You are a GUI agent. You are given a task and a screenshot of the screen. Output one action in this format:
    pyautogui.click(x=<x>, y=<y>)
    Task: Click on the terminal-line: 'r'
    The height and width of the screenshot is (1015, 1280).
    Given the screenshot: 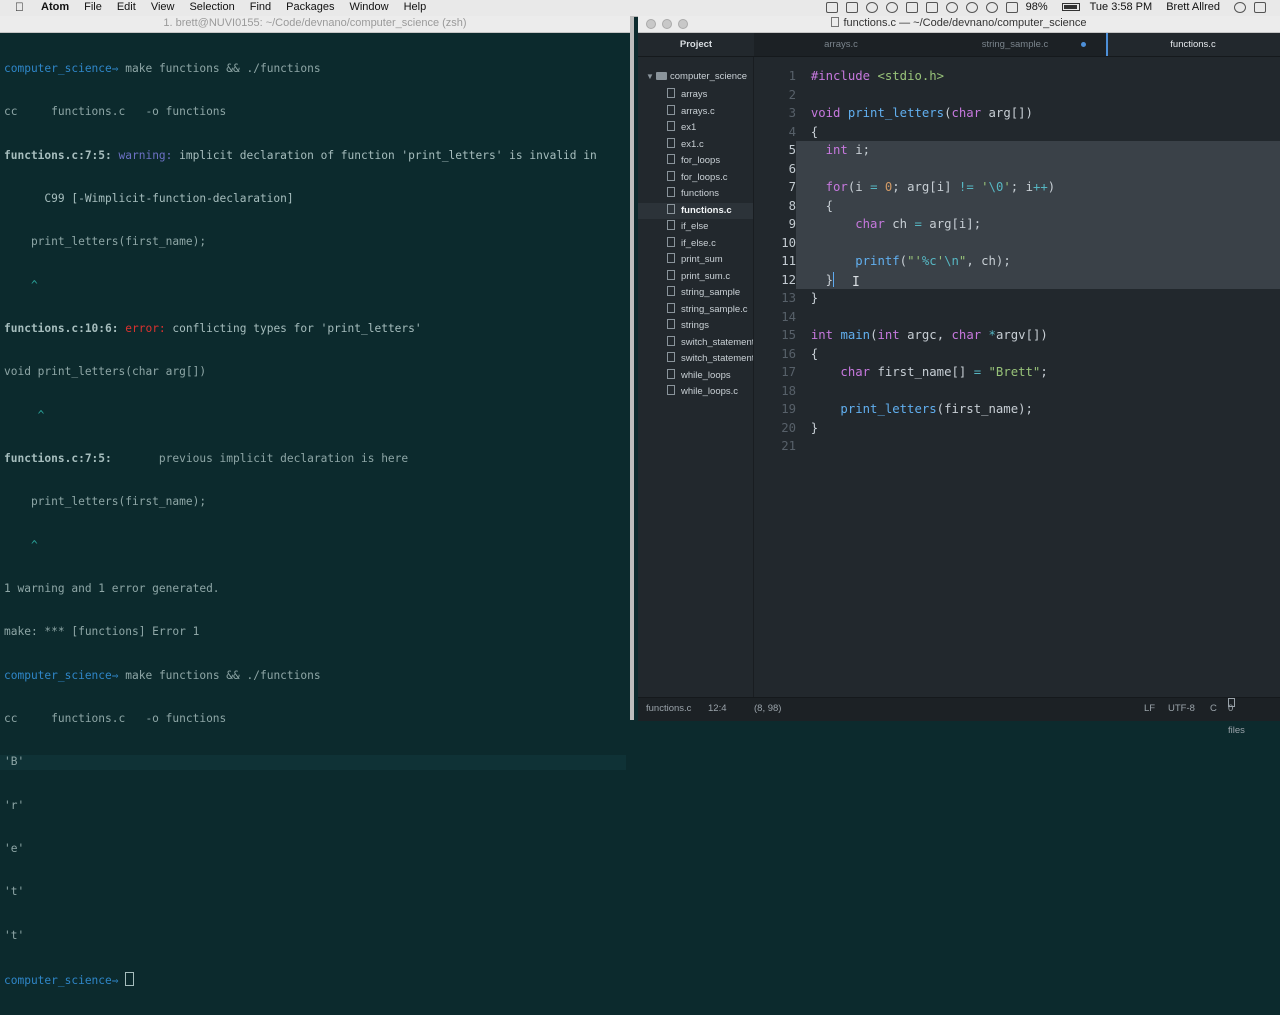 What is the action you would take?
    pyautogui.click(x=14, y=805)
    